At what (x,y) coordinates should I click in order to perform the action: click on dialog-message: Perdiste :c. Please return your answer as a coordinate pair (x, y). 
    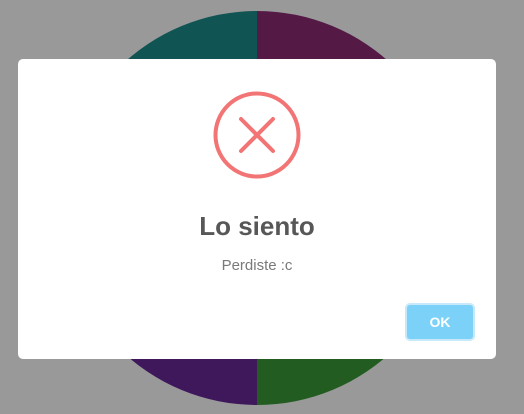
    Looking at the image, I should click on (257, 265).